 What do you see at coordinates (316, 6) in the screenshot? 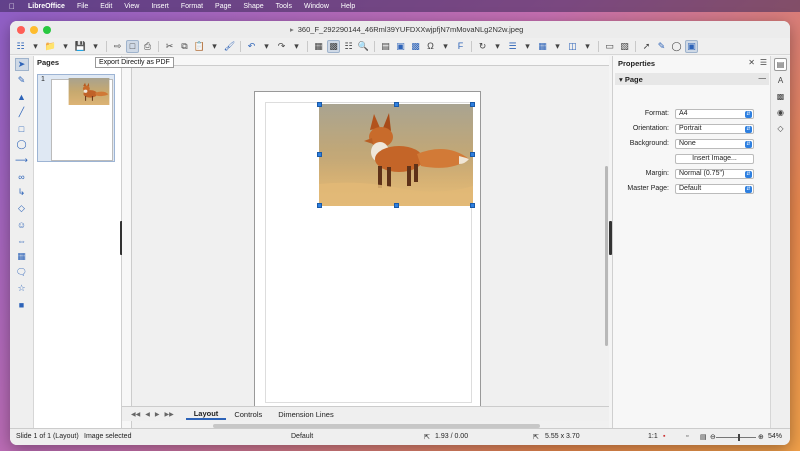
I see `menu-window: Window` at bounding box center [316, 6].